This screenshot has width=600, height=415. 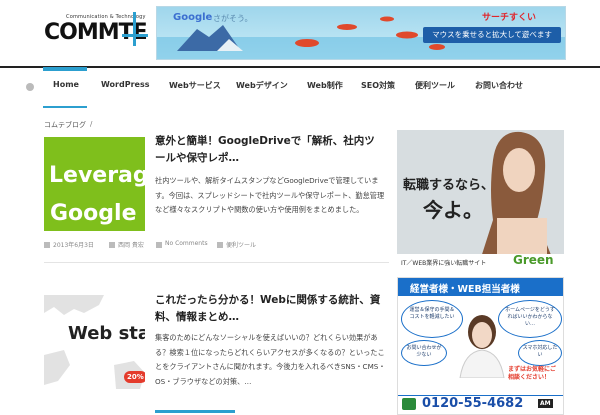 I want to click on banner-tagline: マウスを乗せると拡大して遊べます, so click(x=492, y=34).